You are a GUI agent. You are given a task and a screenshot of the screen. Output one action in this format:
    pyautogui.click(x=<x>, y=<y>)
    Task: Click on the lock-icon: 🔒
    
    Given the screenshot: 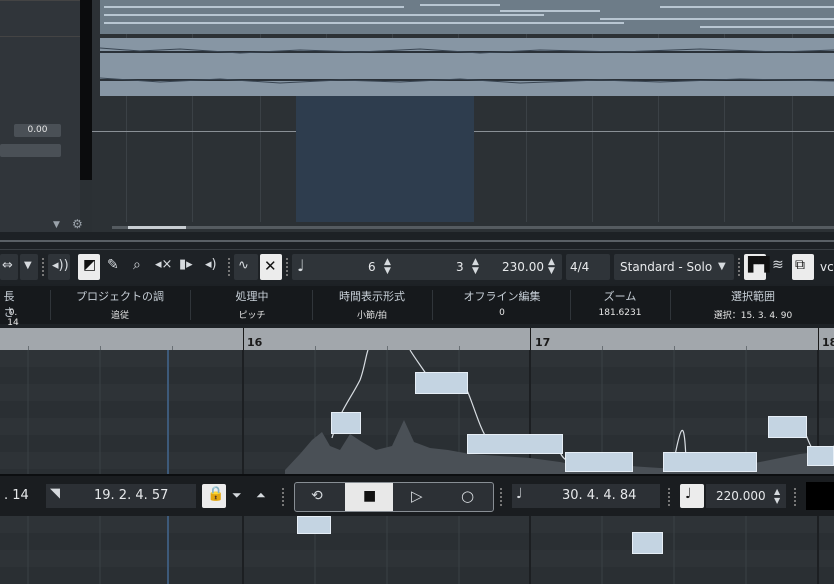 What is the action you would take?
    pyautogui.click(x=214, y=496)
    